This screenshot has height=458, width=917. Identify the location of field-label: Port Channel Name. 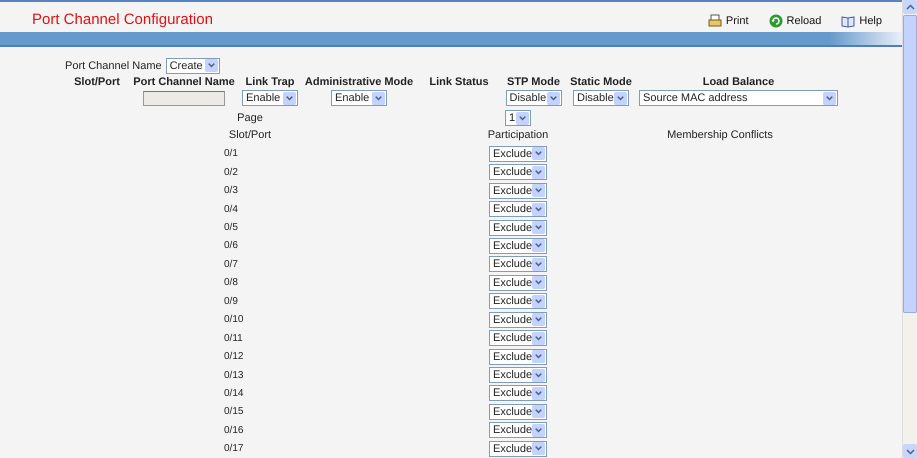
(113, 66).